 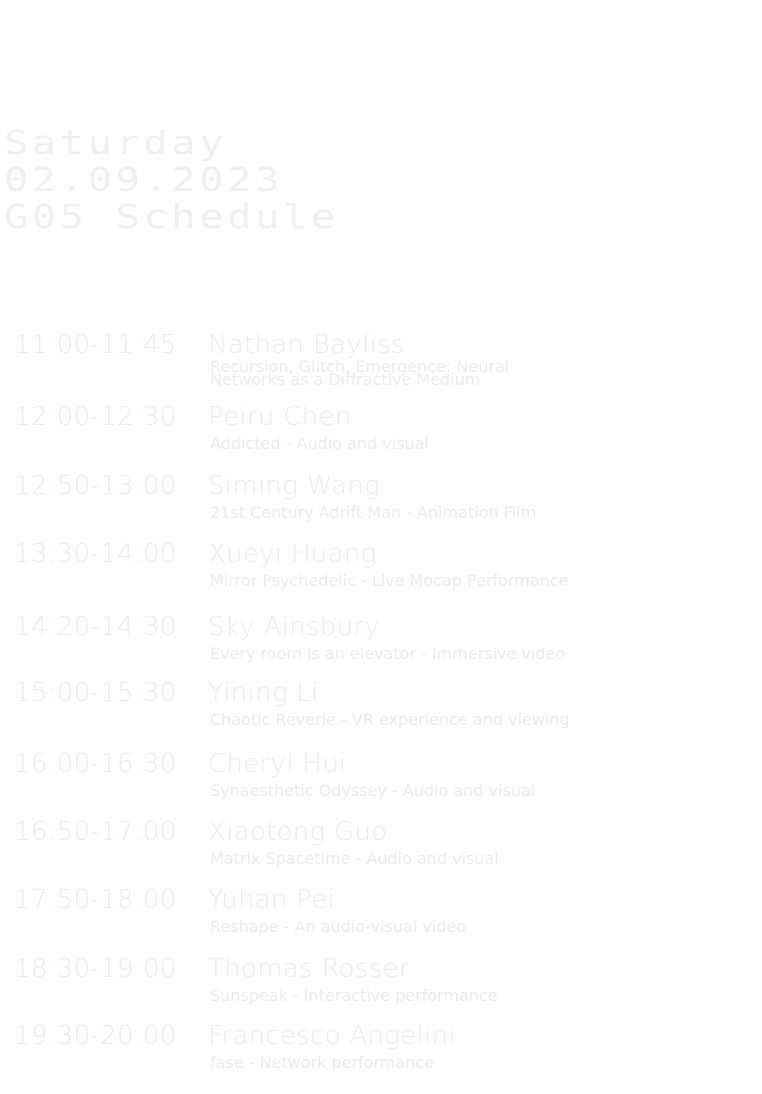 What do you see at coordinates (354, 995) in the screenshot?
I see `work-title: Sunspeak - Interactive performance` at bounding box center [354, 995].